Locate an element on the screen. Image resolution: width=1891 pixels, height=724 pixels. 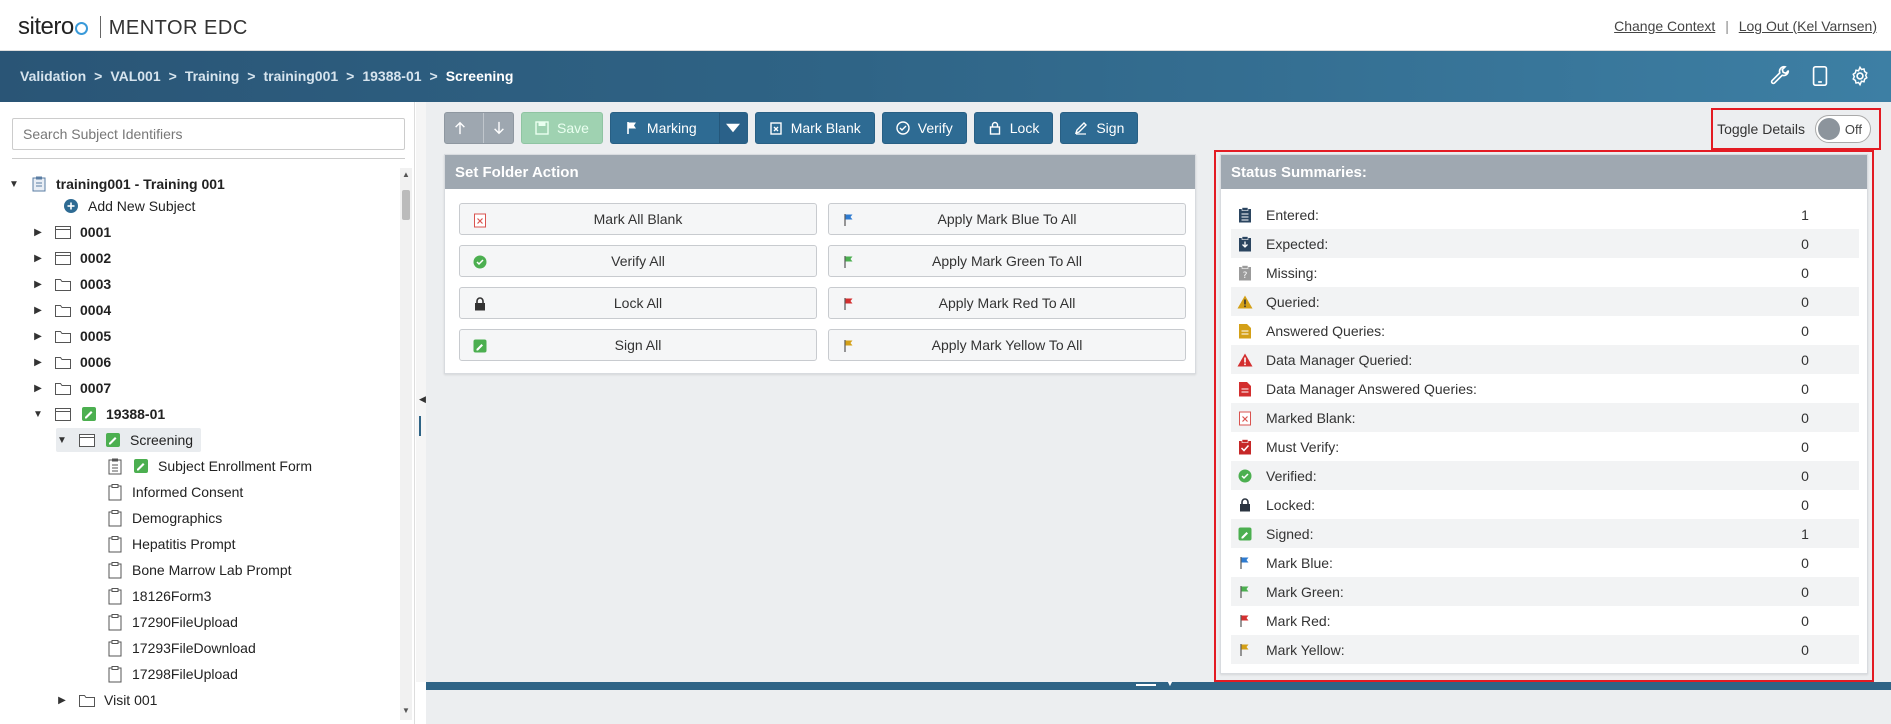
apply-mark-yellow-button: Apply Mark Yellow To All is located at coordinates (1007, 345).